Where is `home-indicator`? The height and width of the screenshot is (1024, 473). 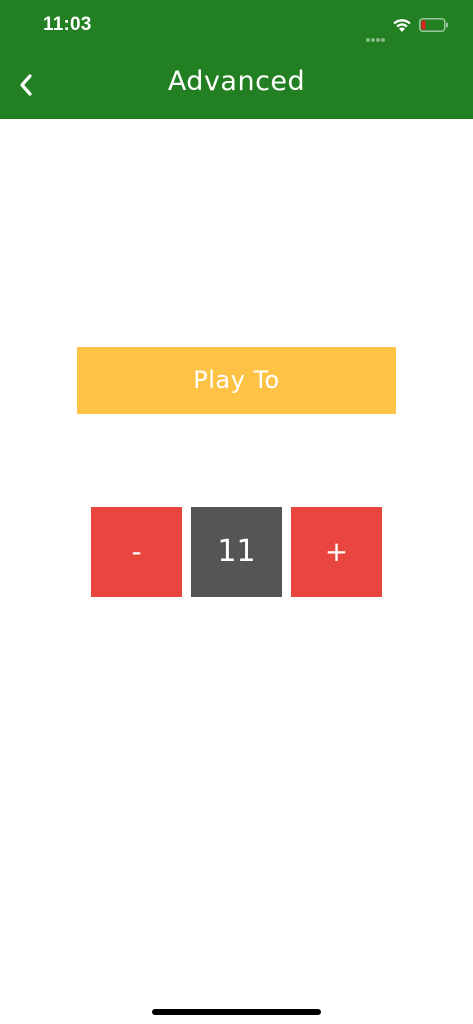 home-indicator is located at coordinates (236, 1012).